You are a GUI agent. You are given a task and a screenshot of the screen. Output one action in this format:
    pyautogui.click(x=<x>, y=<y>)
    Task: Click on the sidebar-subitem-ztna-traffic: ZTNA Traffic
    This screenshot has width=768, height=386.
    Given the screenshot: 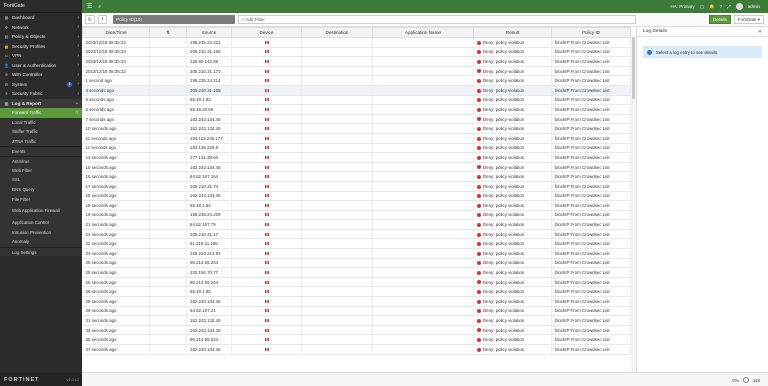 What is the action you would take?
    pyautogui.click(x=41, y=141)
    